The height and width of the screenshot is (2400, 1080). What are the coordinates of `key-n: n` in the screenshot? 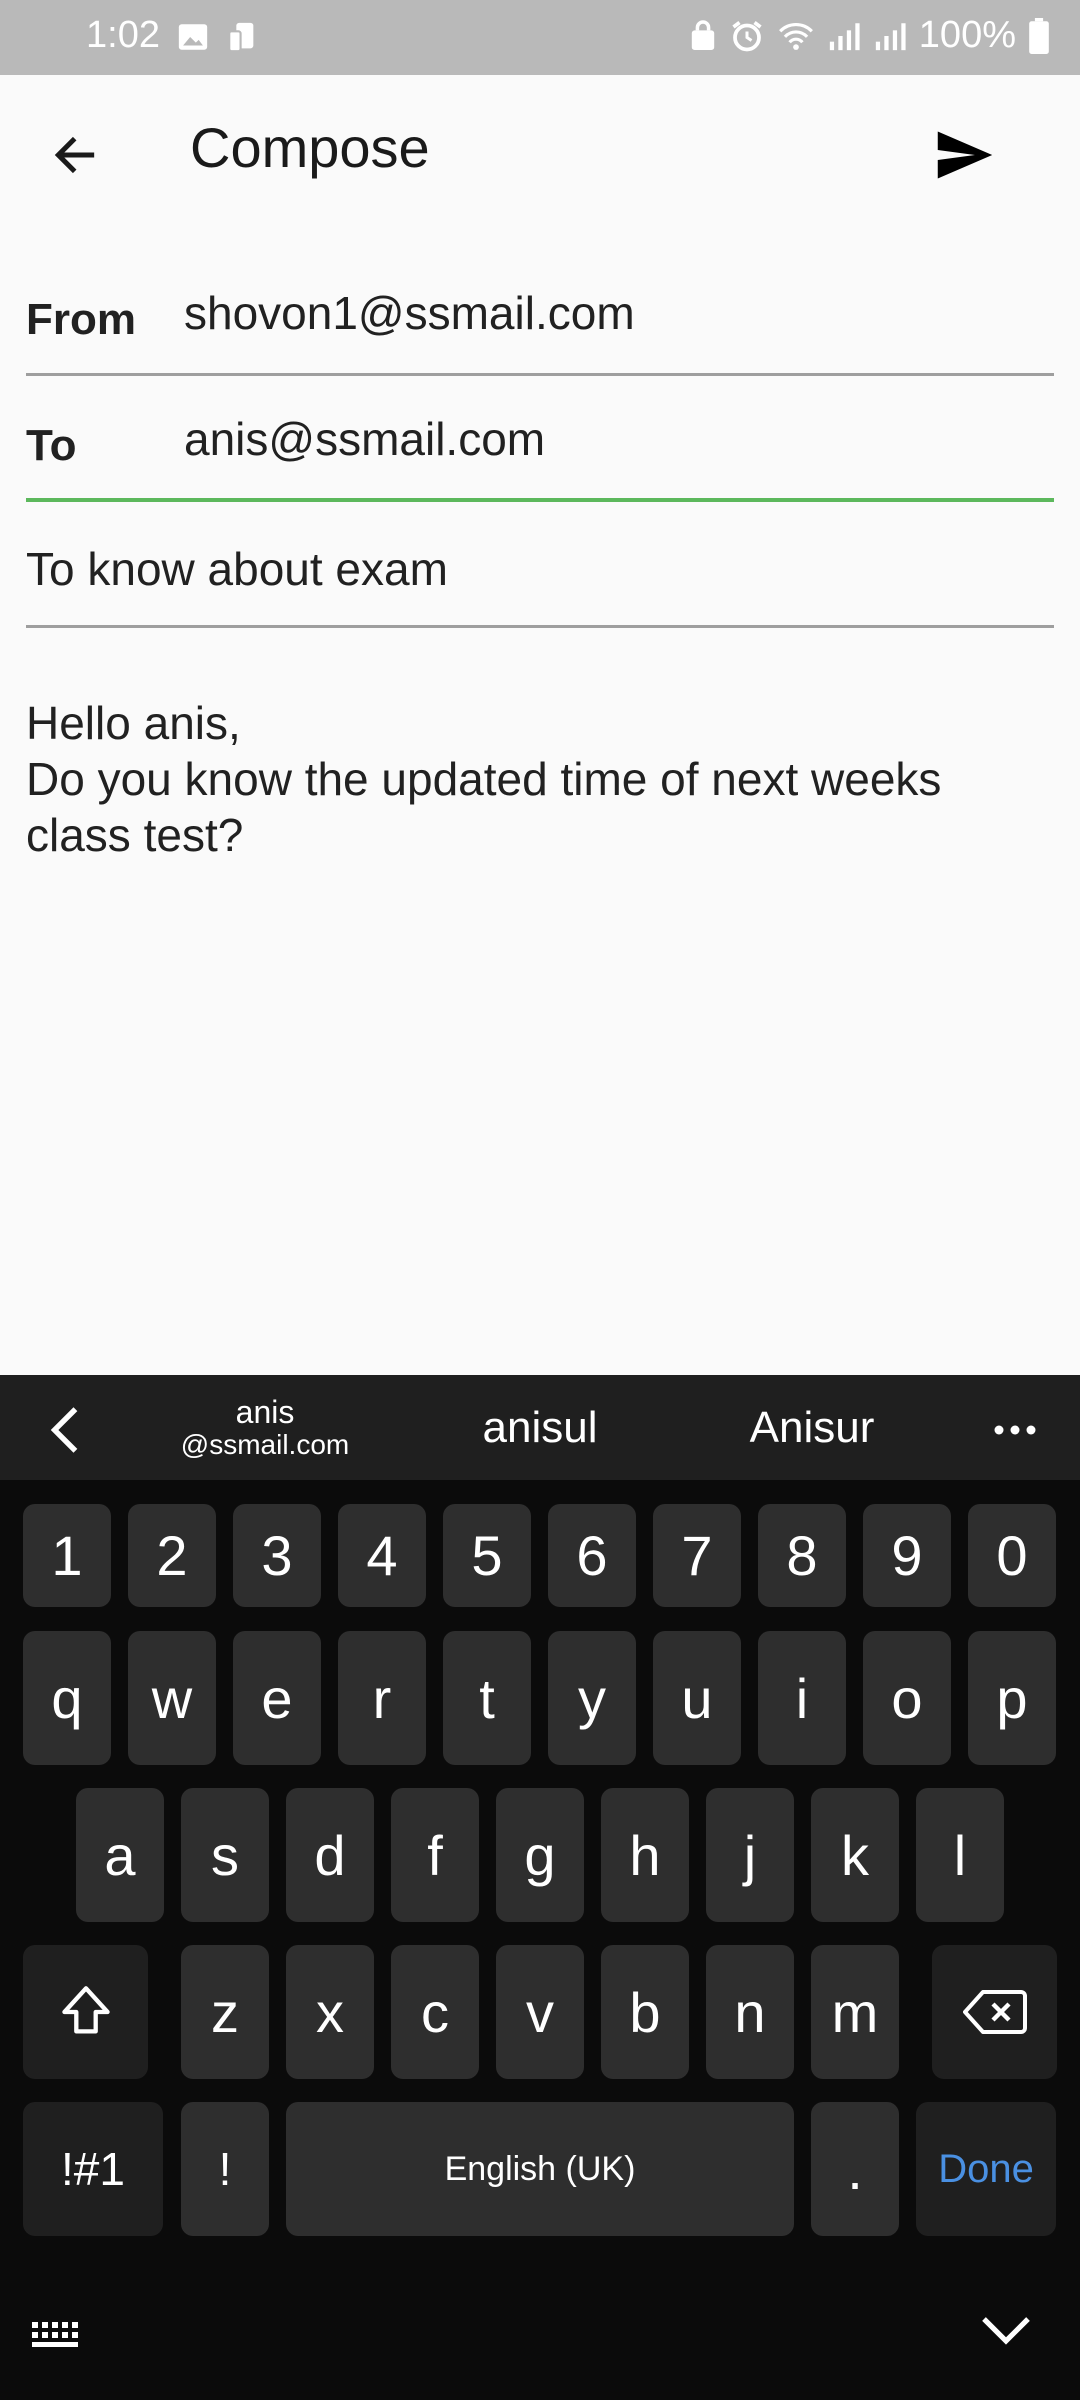 It's located at (750, 2012).